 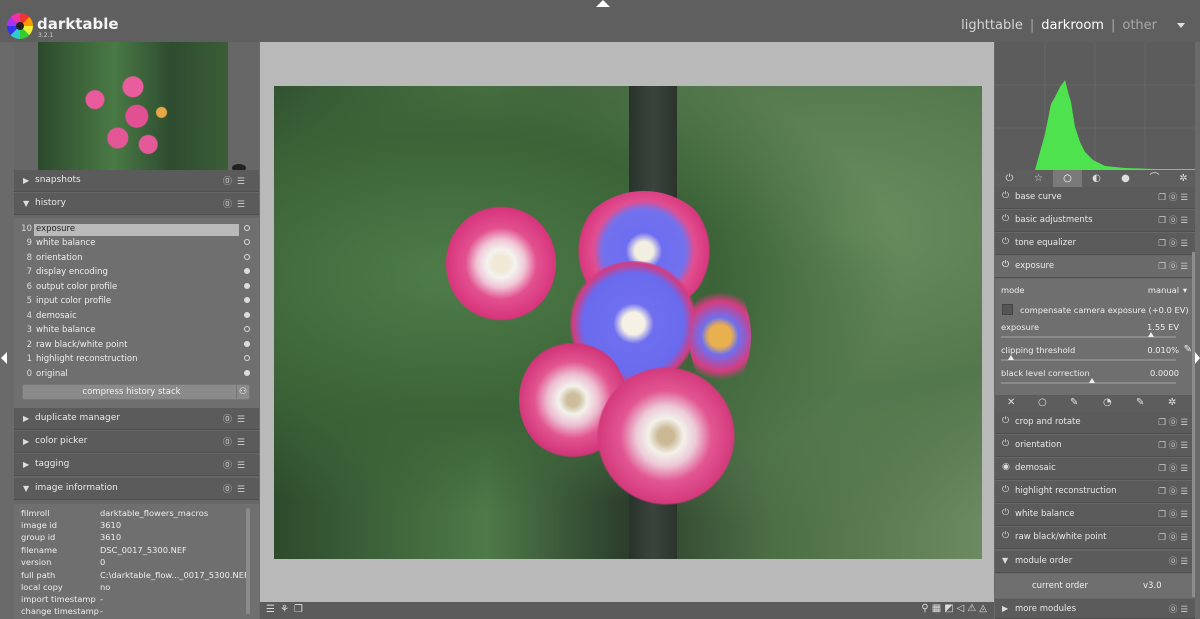 What do you see at coordinates (1095, 423) in the screenshot?
I see `module-crop-and-rotate: ⏻ crop and rotate ❐⓪☰` at bounding box center [1095, 423].